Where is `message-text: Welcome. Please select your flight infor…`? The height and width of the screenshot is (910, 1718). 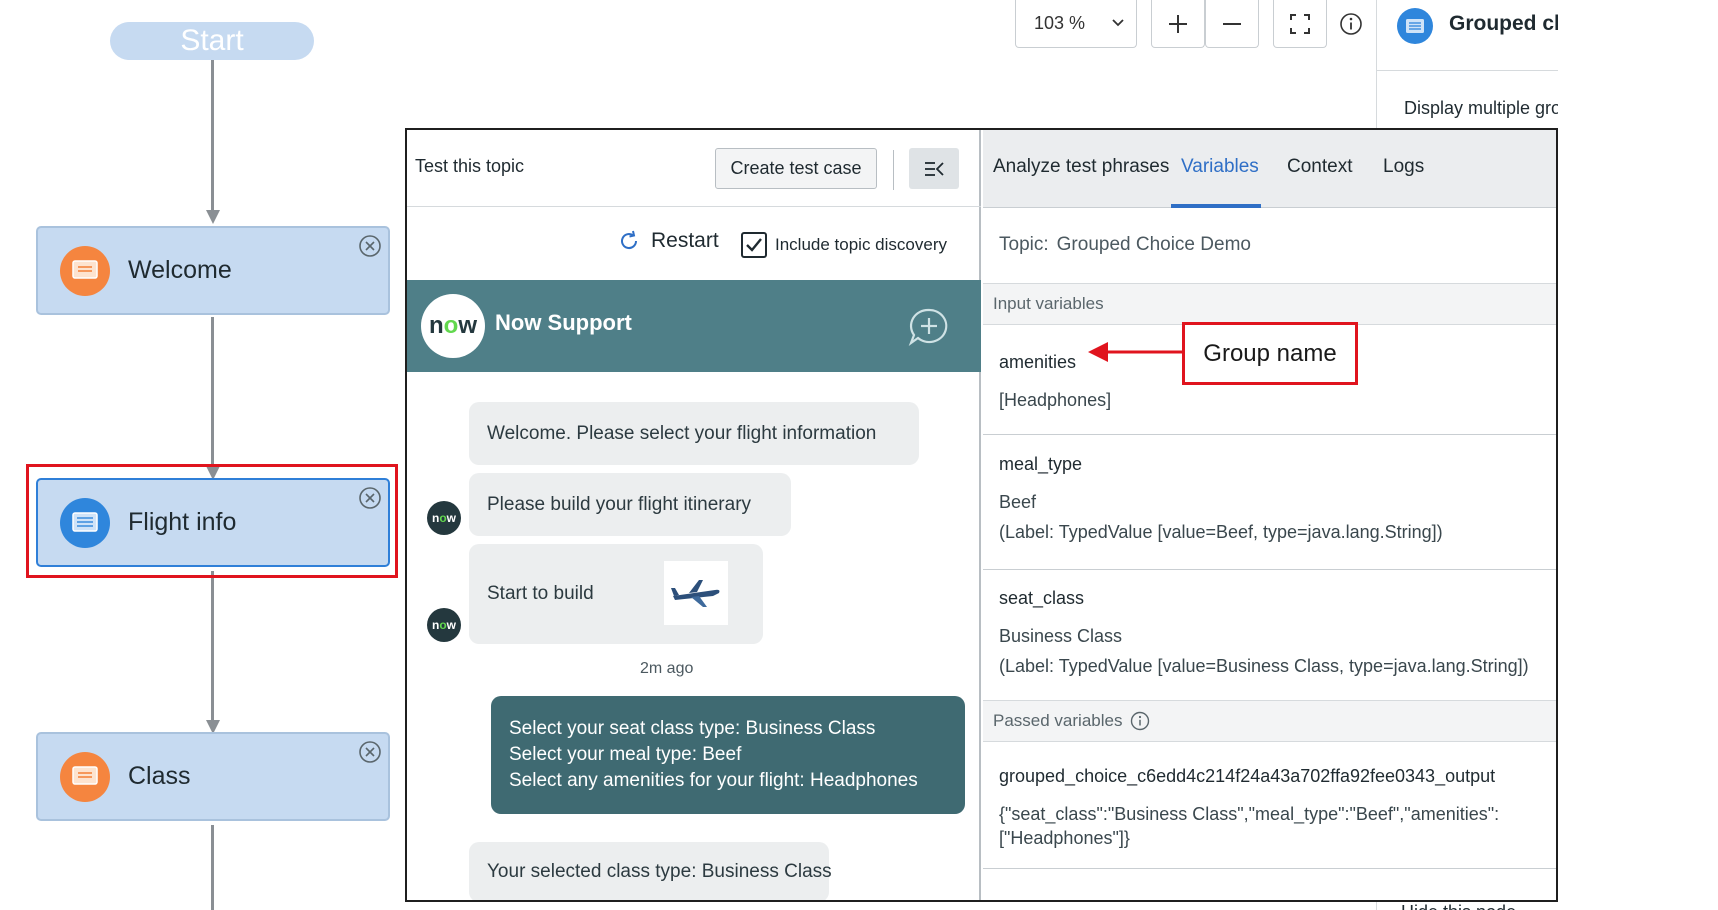 message-text: Welcome. Please select your flight infor… is located at coordinates (682, 433).